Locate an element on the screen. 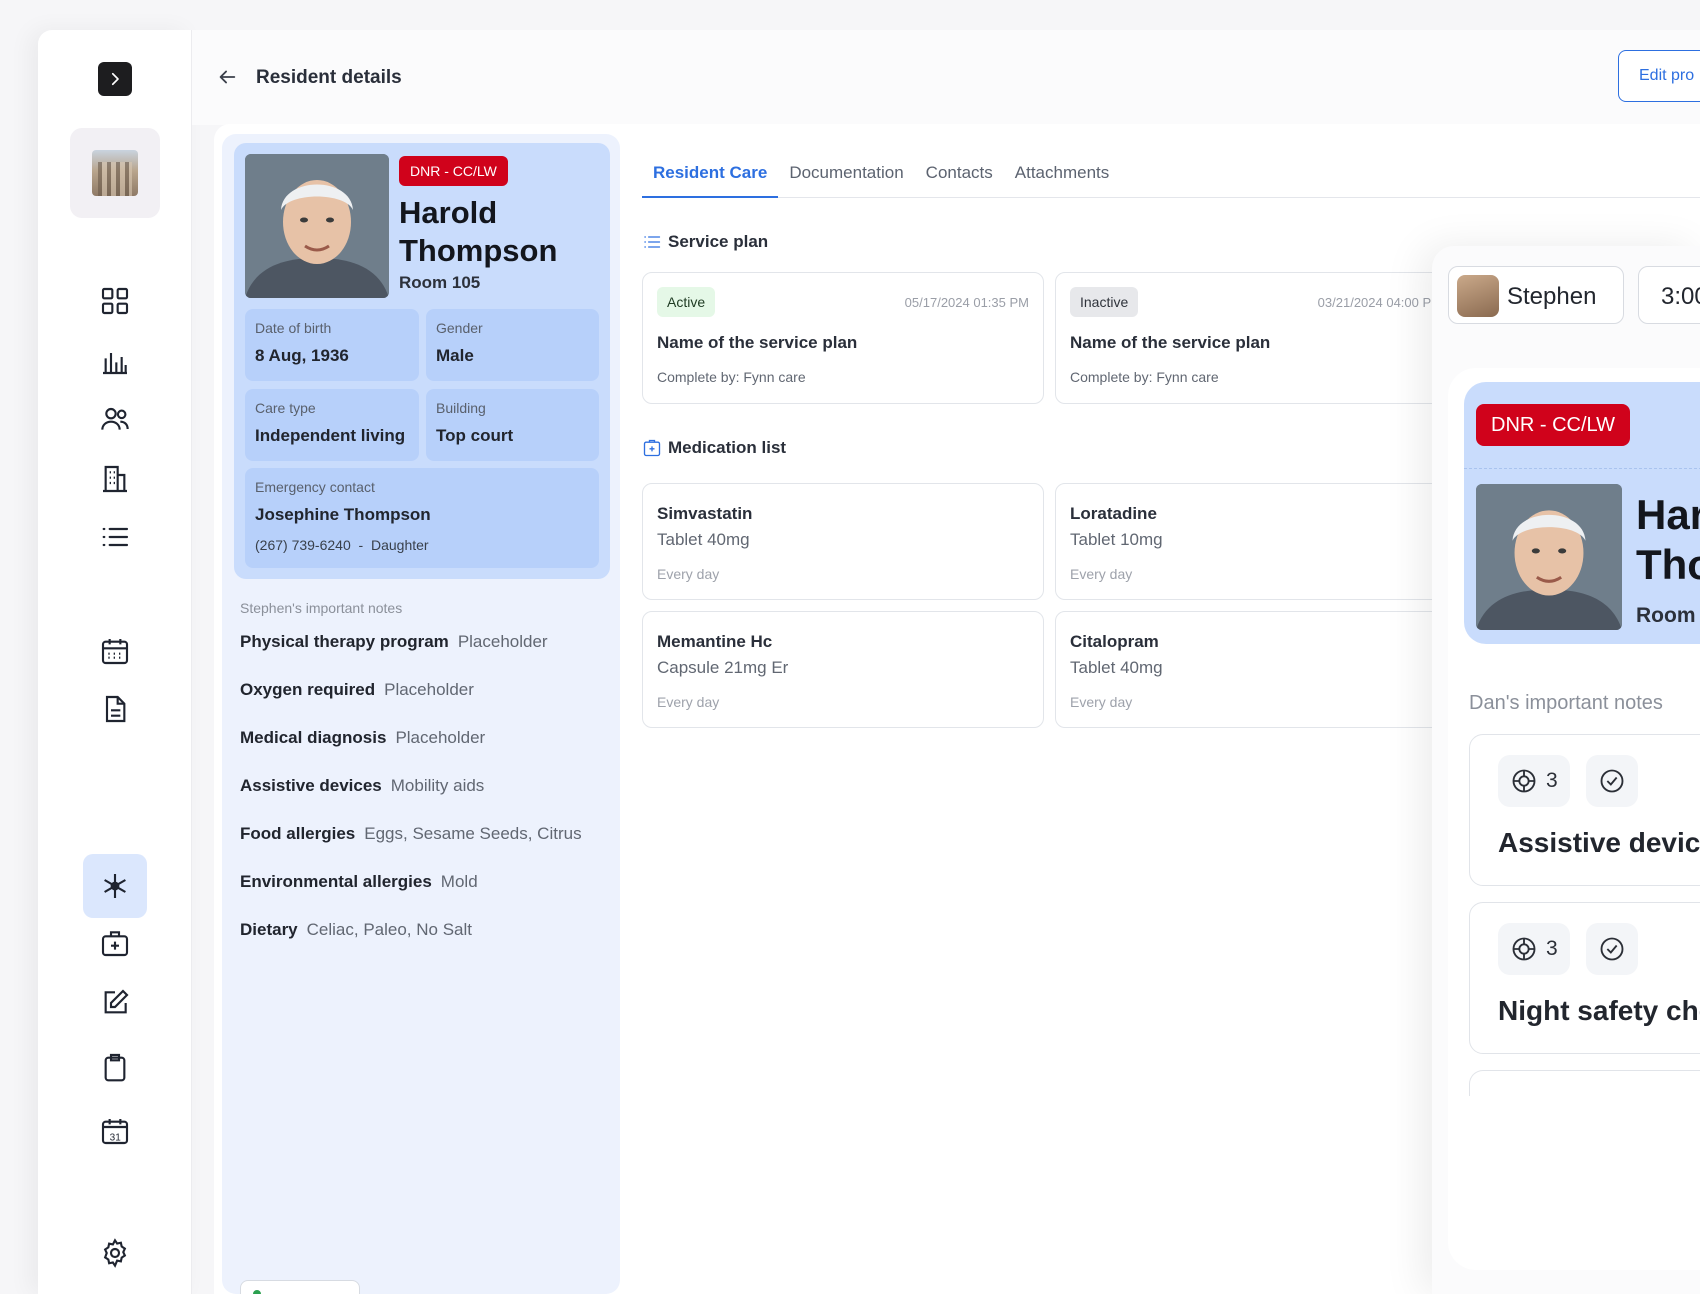  divider is located at coordinates (1582, 468).